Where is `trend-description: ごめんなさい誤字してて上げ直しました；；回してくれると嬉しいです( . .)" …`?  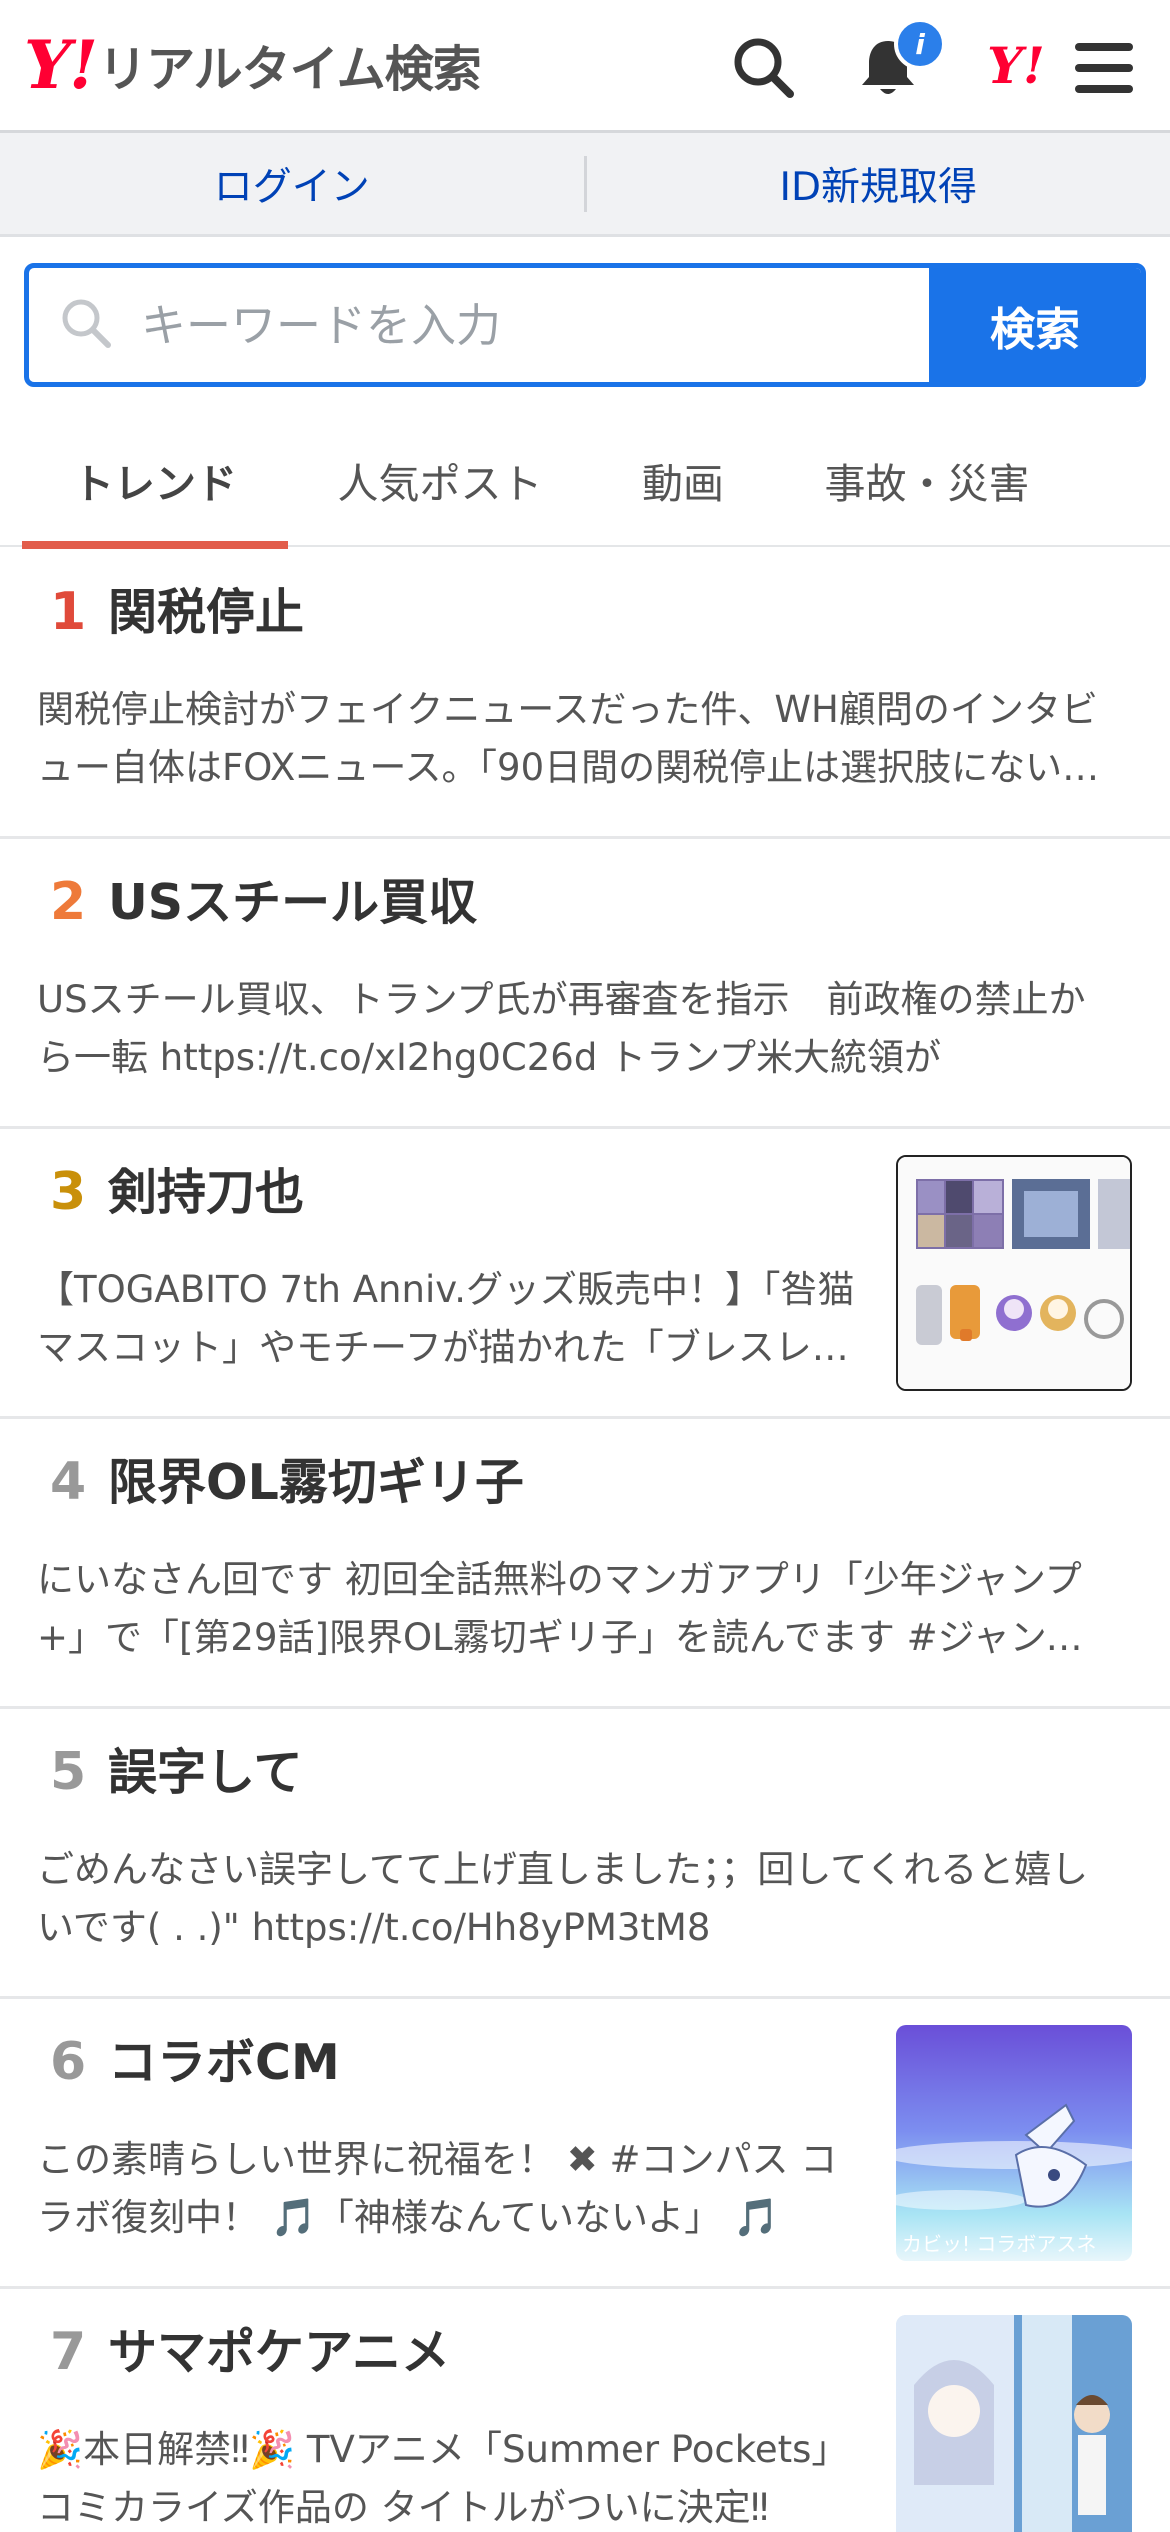
trend-description: ごめんなさい誤字してて上げ直しました；；回してくれると嬉しいです( . .)" … is located at coordinates (563, 1898).